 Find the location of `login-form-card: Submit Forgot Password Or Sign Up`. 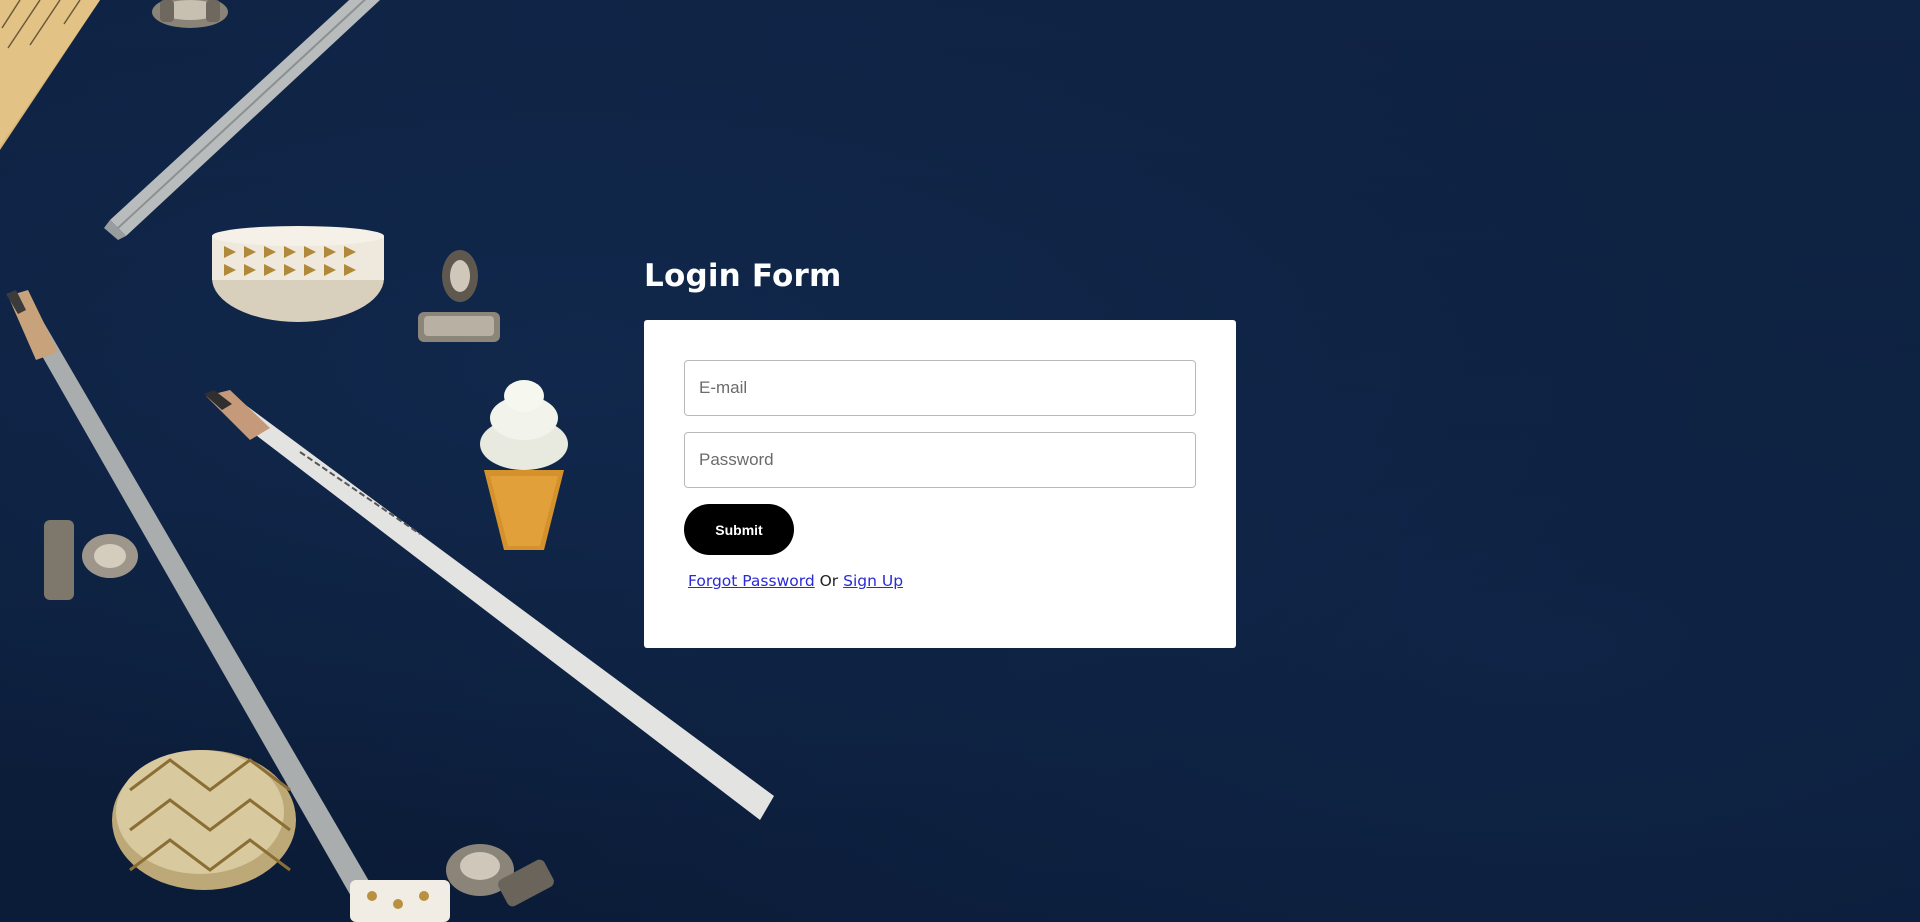

login-form-card: Submit Forgot Password Or Sign Up is located at coordinates (940, 484).